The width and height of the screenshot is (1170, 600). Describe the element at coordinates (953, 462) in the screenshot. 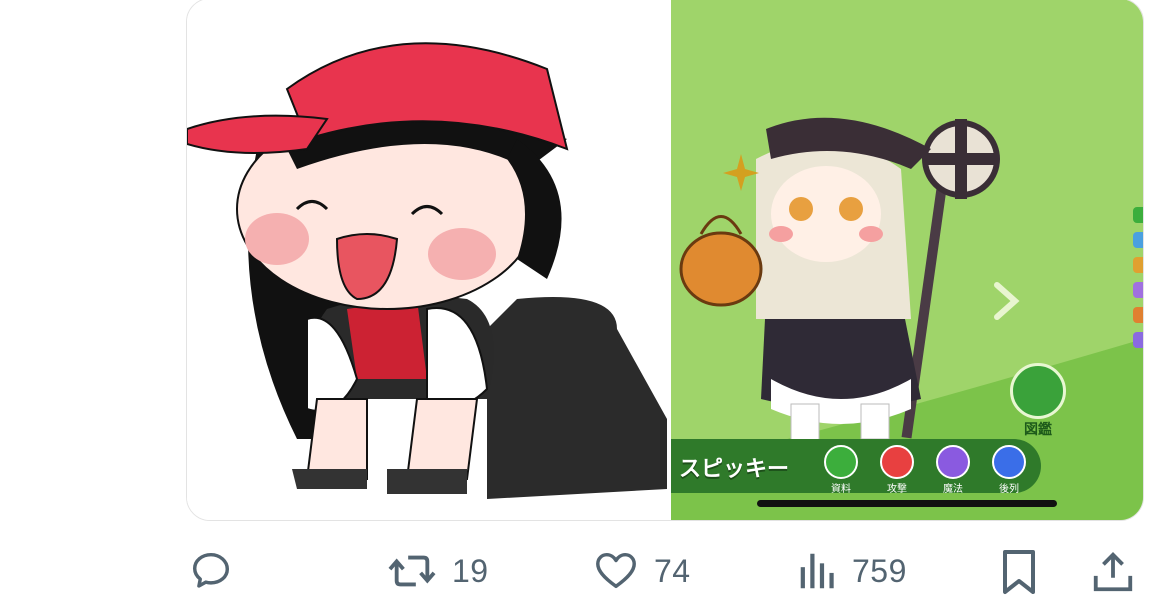

I see `magic-icon` at that location.